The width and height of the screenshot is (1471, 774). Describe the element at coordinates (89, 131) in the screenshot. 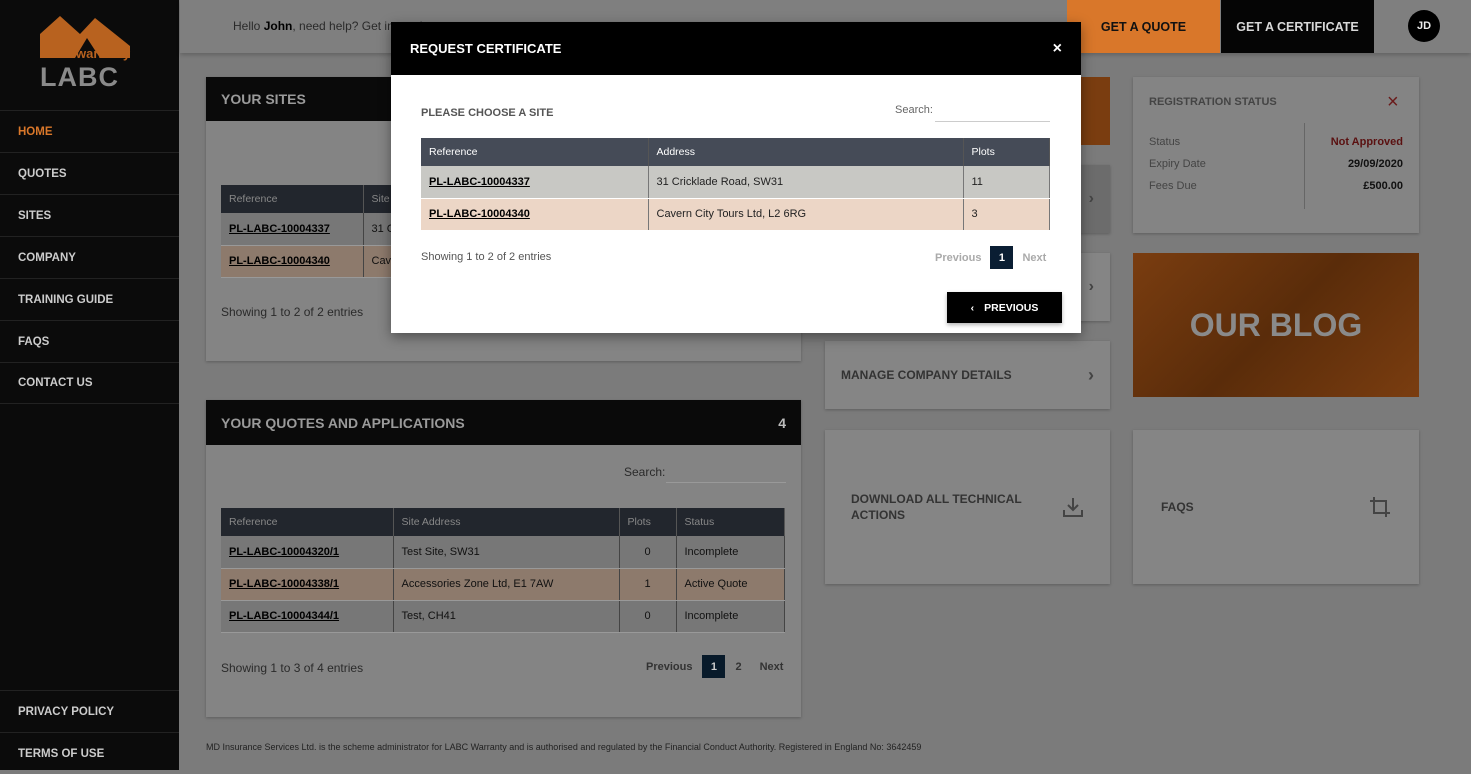

I see `sidebar-item-home: HOME` at that location.